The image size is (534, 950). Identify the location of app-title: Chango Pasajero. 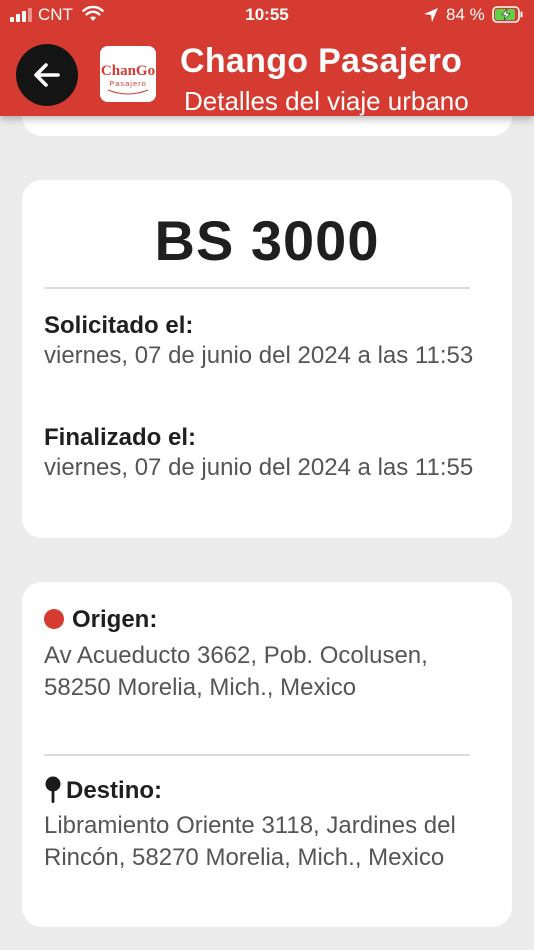
(321, 61).